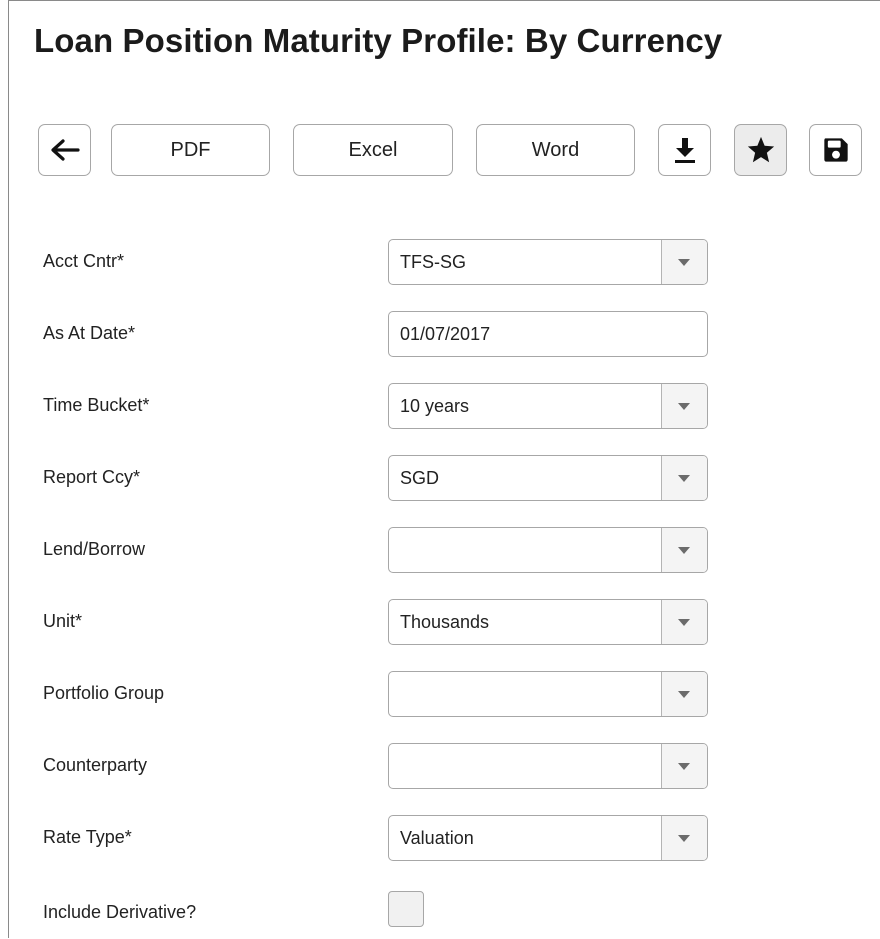  I want to click on counterparty-row: Counterparty, so click(440, 766).